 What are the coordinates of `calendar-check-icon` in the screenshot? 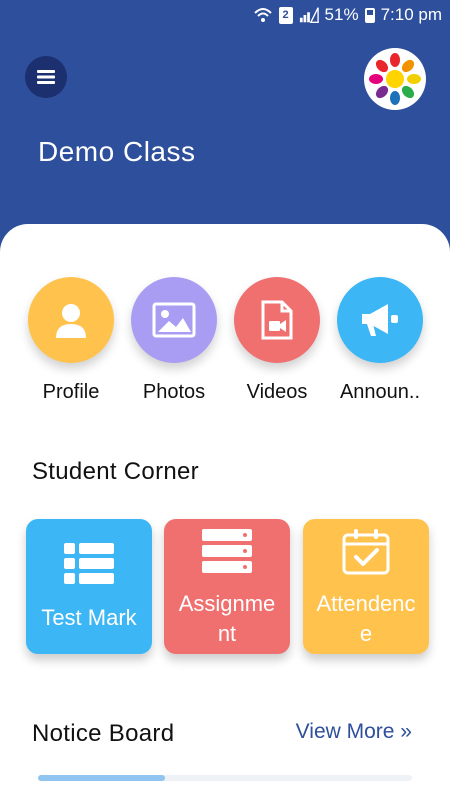 It's located at (366, 552).